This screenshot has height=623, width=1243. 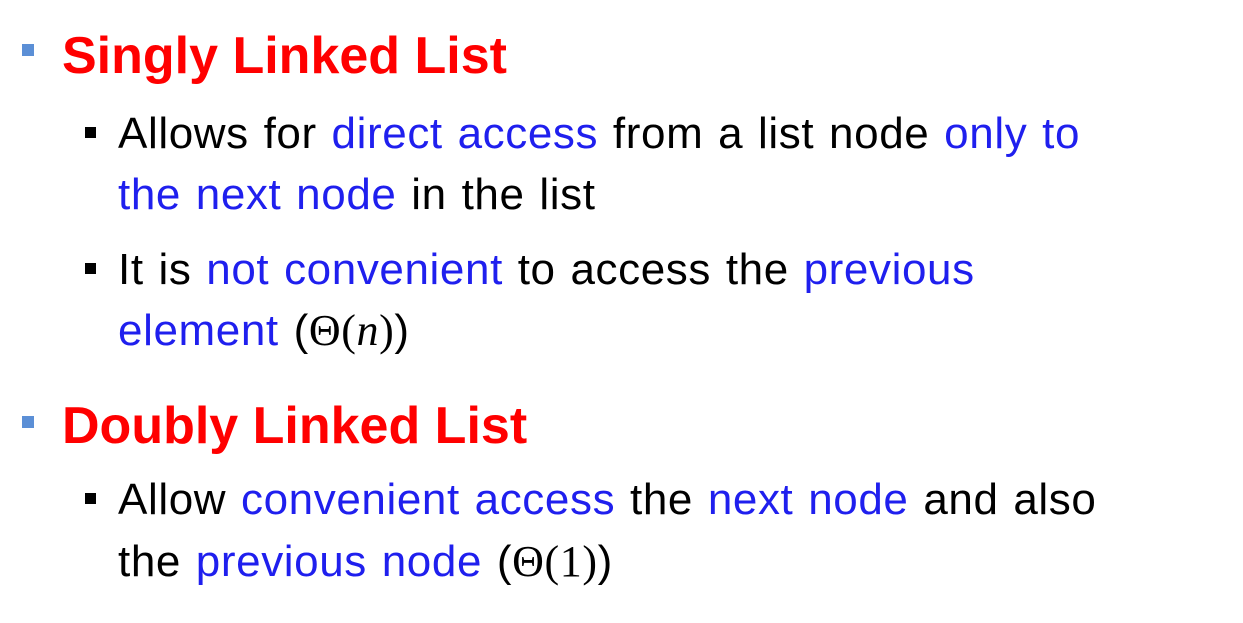 I want to click on bullet-line: the next node in the list, so click(x=357, y=195).